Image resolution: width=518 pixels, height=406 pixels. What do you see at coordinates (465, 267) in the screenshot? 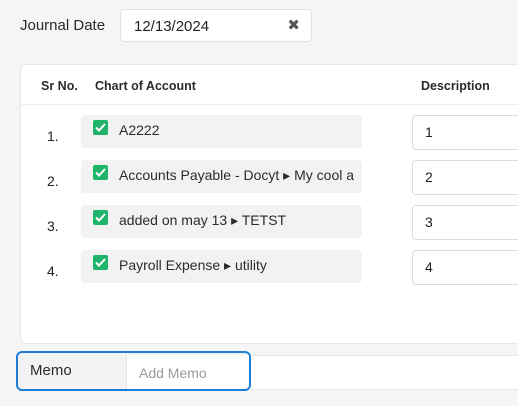
I see `description-input: 4` at bounding box center [465, 267].